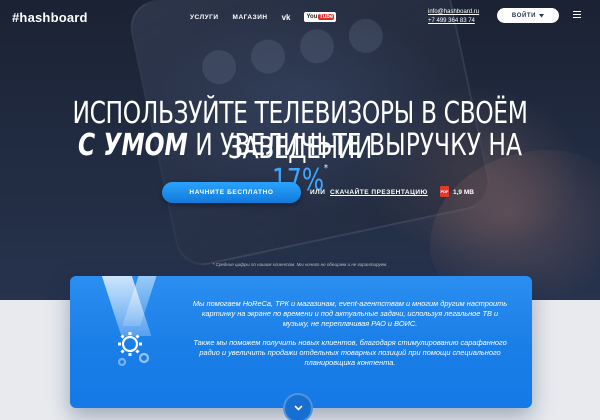 The height and width of the screenshot is (420, 600). What do you see at coordinates (231, 192) in the screenshot?
I see `start-free-button: НАЧНИТЕ БЕСПЛАТНО` at bounding box center [231, 192].